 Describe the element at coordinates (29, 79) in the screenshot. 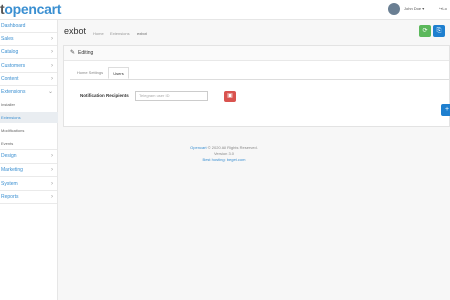

I see `sidebar-item-content: Content ›` at that location.